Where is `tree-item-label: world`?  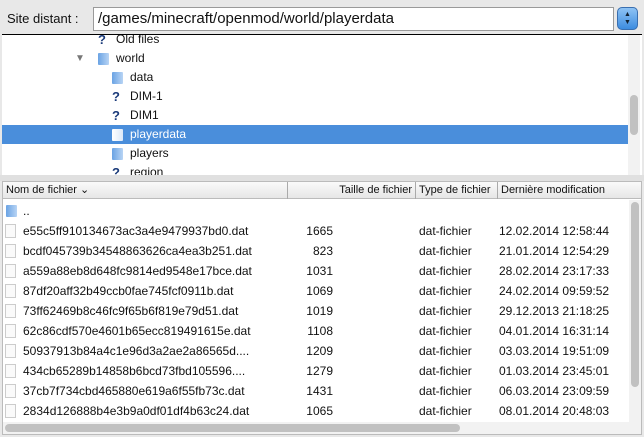
tree-item-label: world is located at coordinates (130, 58).